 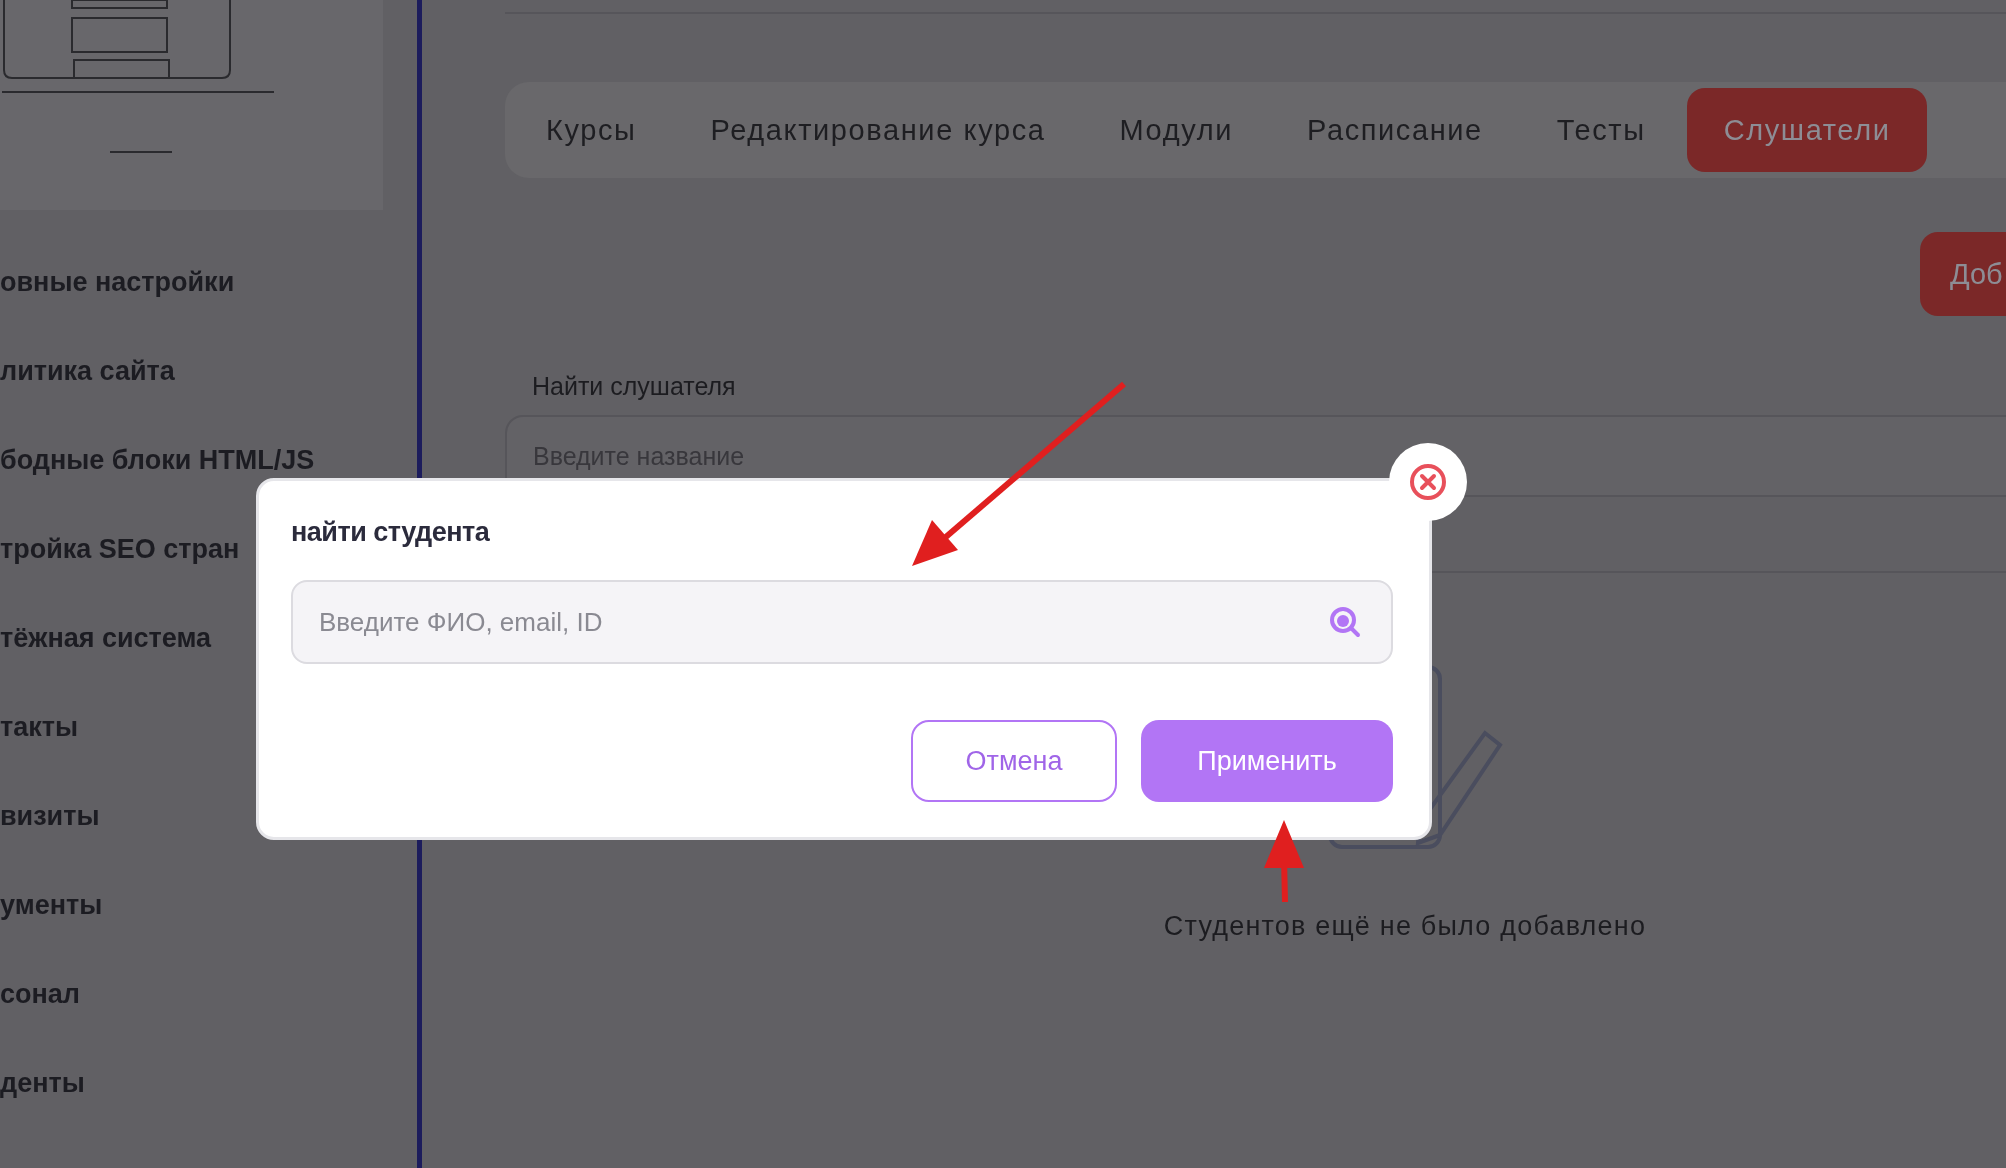 What do you see at coordinates (208, 1083) in the screenshot?
I see `sidebar-item: денты` at bounding box center [208, 1083].